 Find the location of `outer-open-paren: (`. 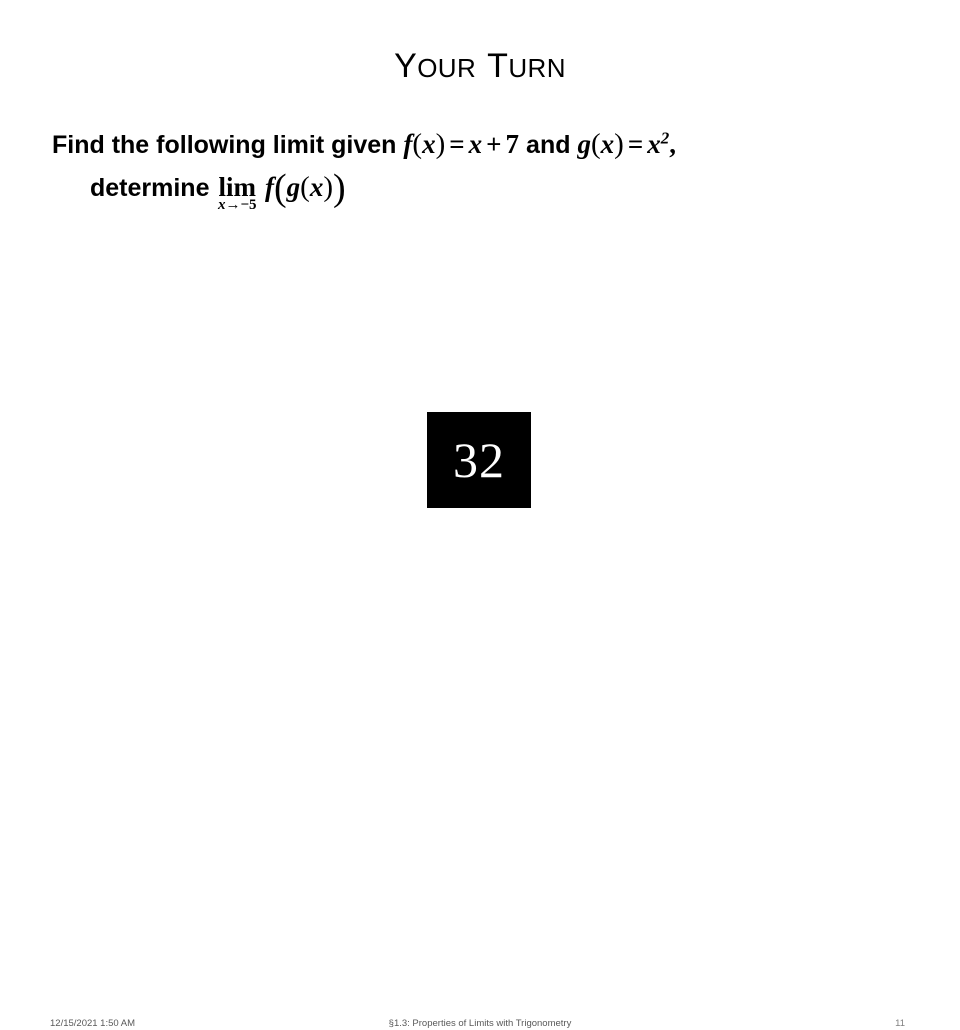

outer-open-paren: ( is located at coordinates (280, 188).